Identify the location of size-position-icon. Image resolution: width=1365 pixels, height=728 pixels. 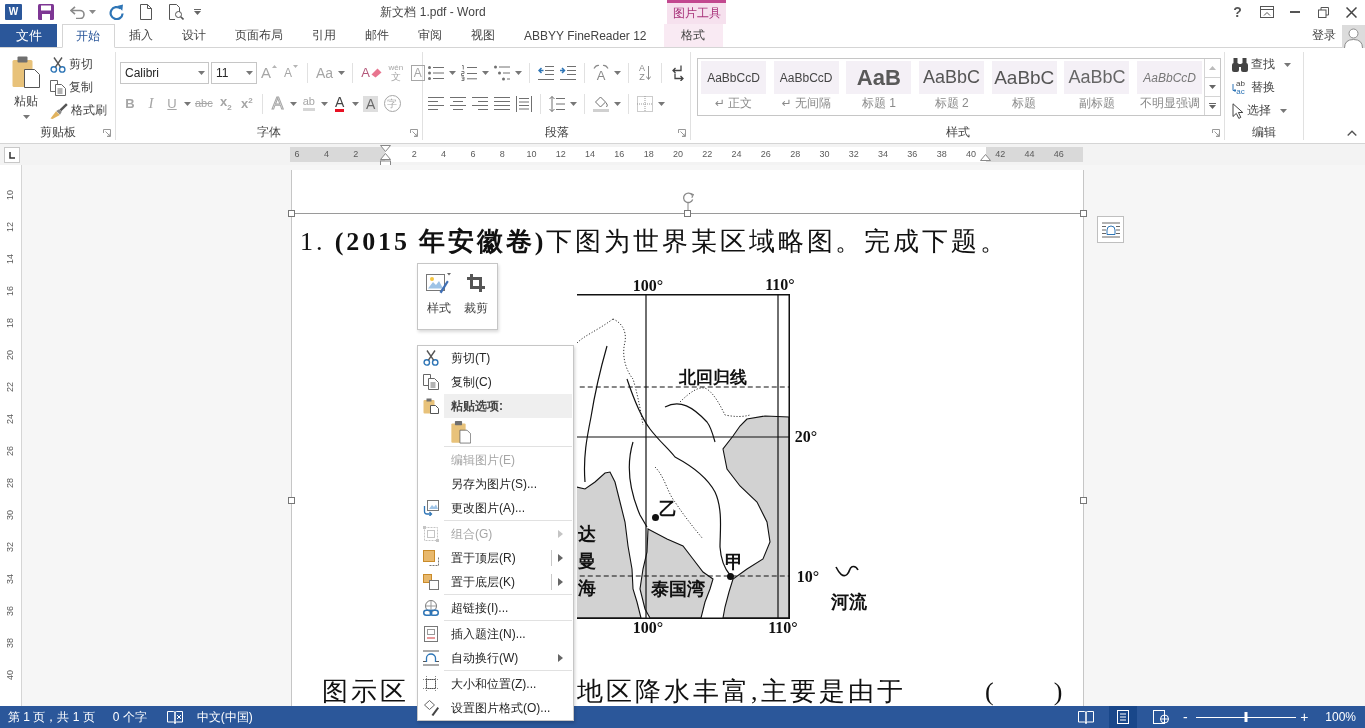
(431, 684).